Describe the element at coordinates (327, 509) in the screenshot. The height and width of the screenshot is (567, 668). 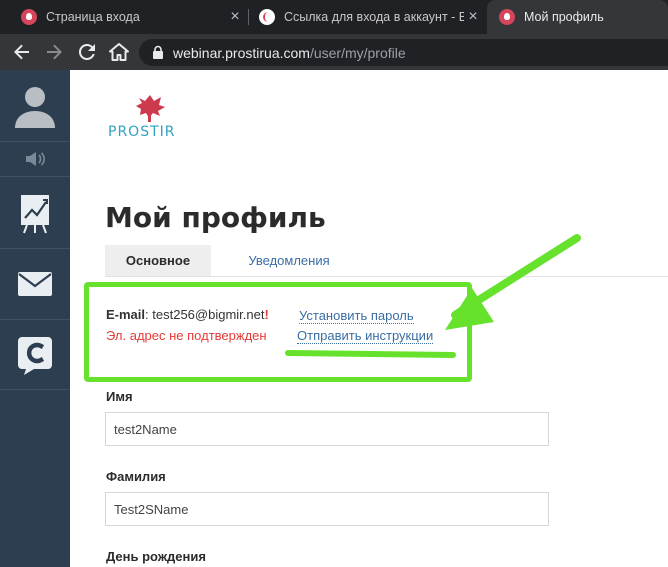
I see `surname-input` at that location.